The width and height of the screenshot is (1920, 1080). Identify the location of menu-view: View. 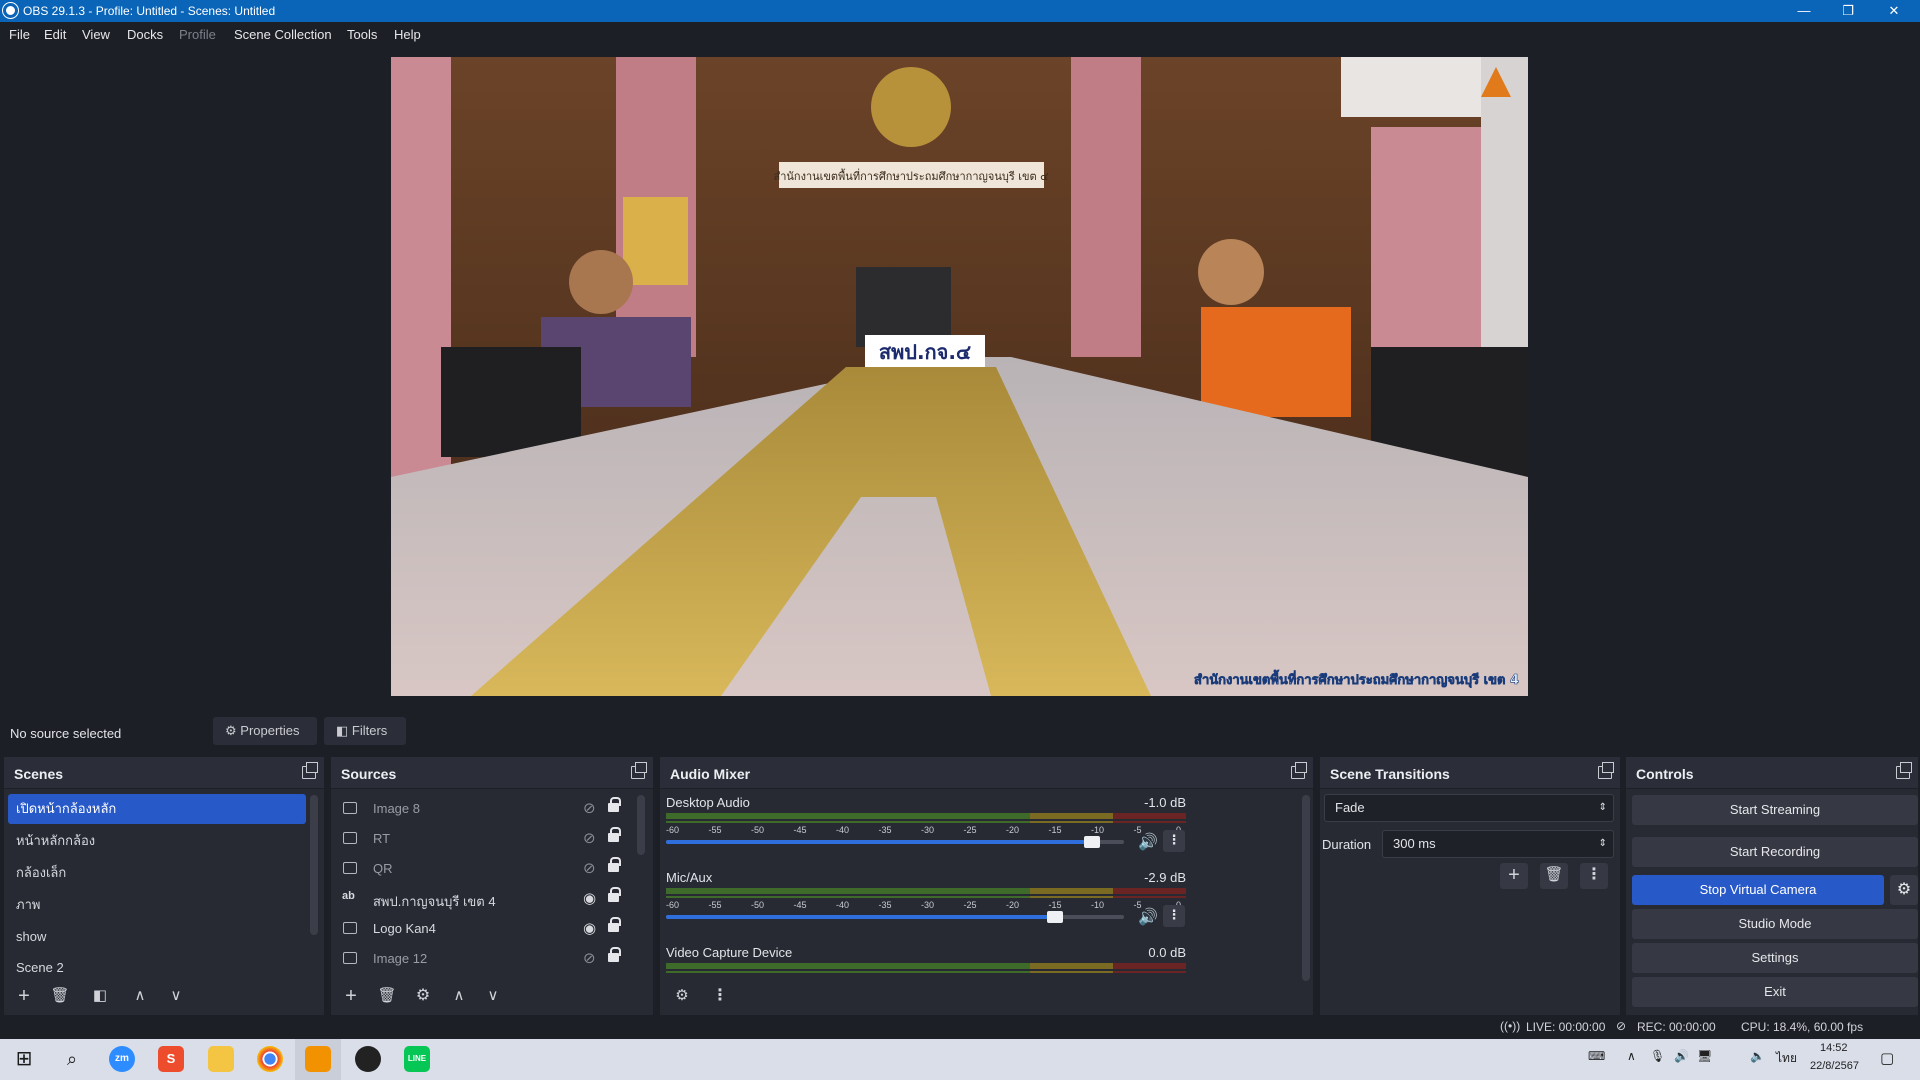
(96, 34).